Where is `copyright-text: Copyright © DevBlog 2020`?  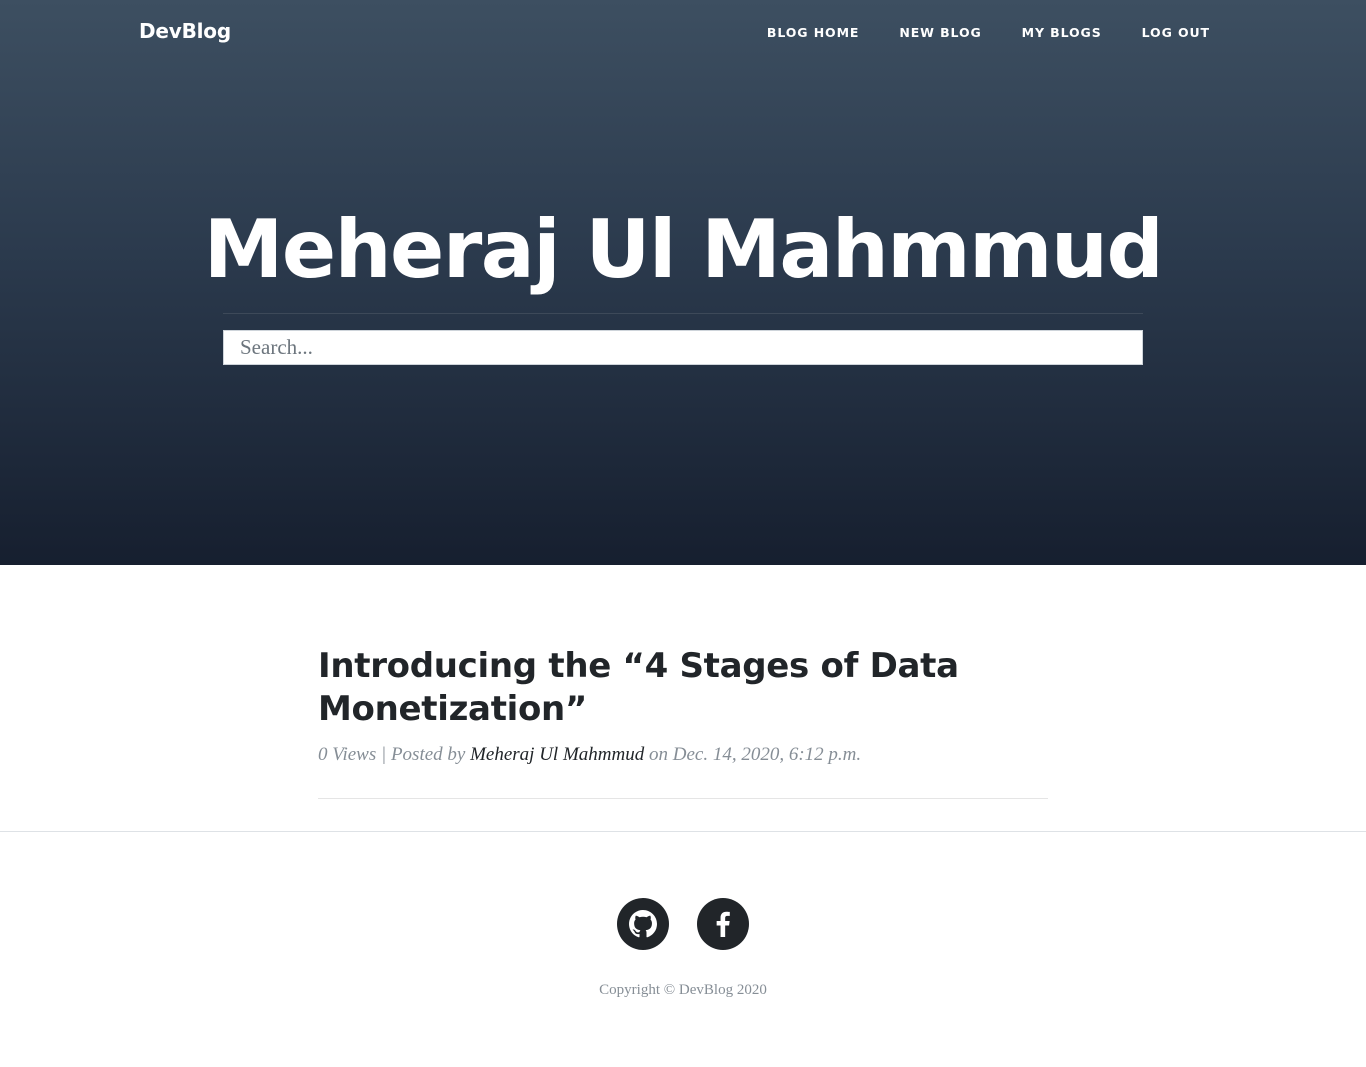 copyright-text: Copyright © DevBlog 2020 is located at coordinates (683, 990).